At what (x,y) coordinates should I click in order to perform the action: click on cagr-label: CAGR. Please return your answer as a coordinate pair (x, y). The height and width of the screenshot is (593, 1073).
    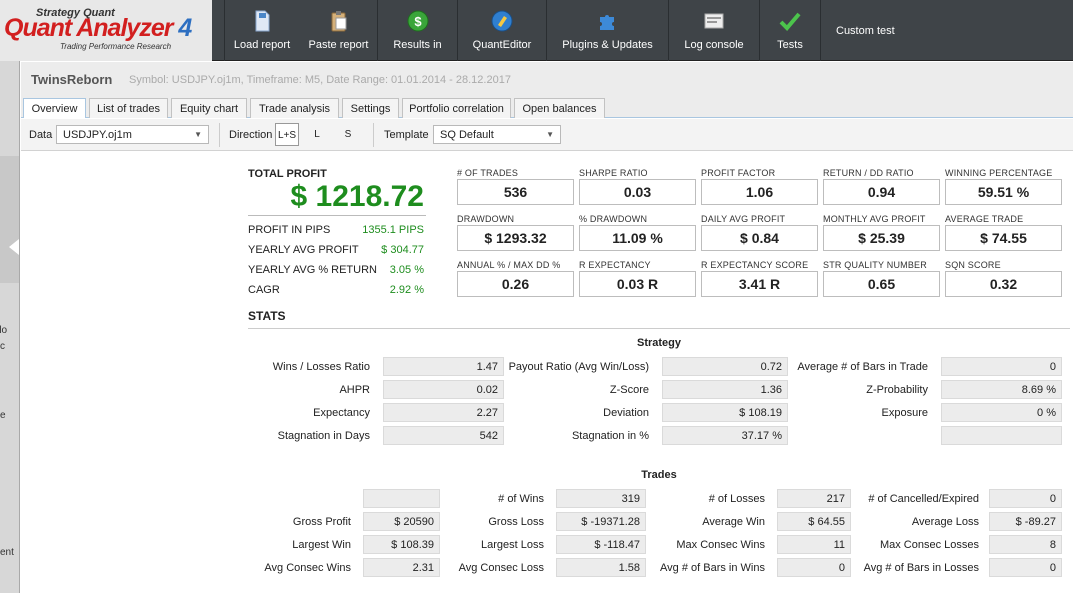
    Looking at the image, I should click on (264, 290).